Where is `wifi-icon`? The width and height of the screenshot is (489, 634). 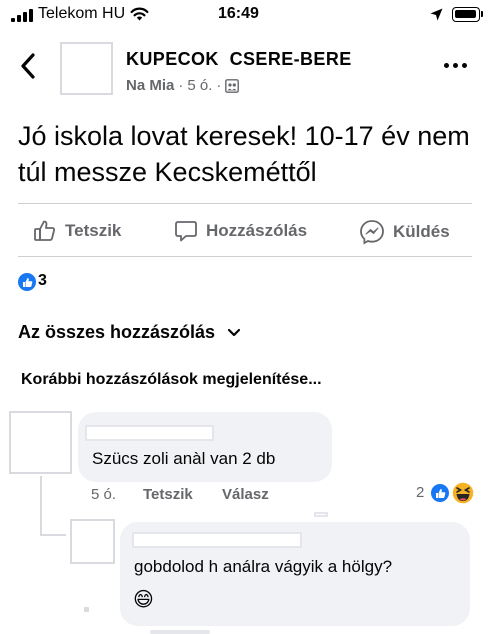 wifi-icon is located at coordinates (139, 14).